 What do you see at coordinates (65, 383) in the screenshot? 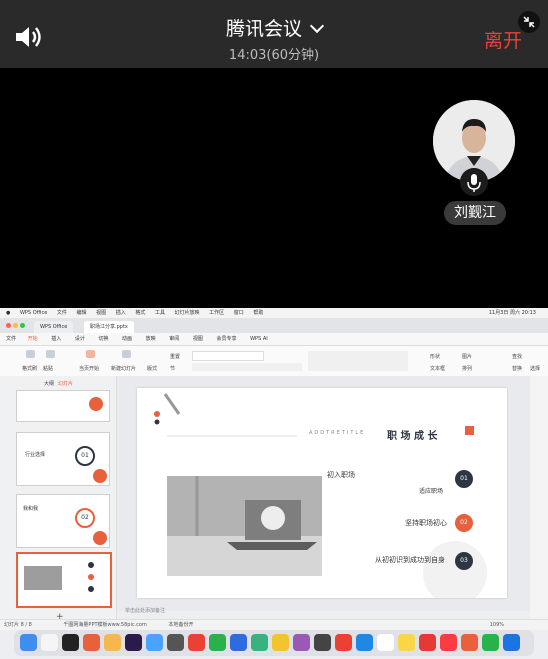
I see `panel-tab-slides: 幻灯片` at bounding box center [65, 383].